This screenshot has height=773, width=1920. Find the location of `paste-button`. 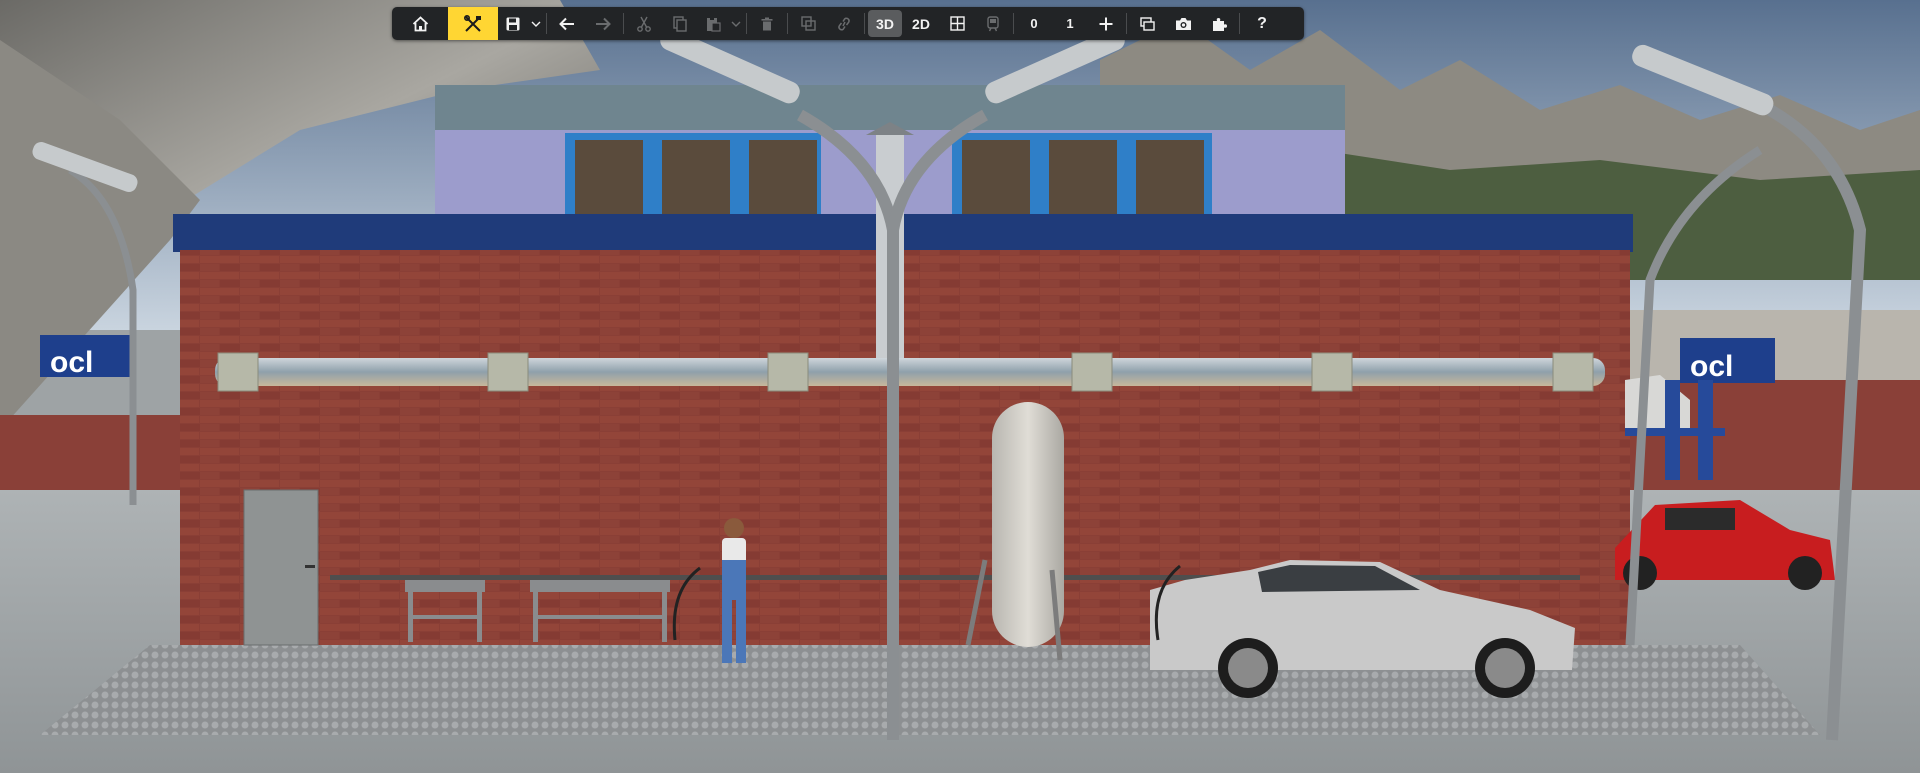

paste-button is located at coordinates (713, 23).